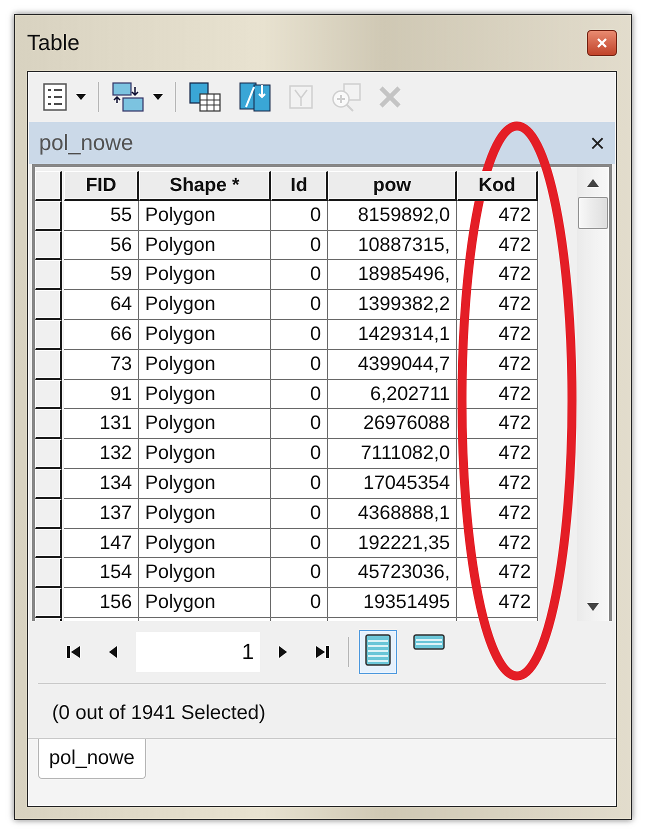 Image resolution: width=646 pixels, height=831 pixels. Describe the element at coordinates (392, 186) in the screenshot. I see `column-header: pow` at that location.